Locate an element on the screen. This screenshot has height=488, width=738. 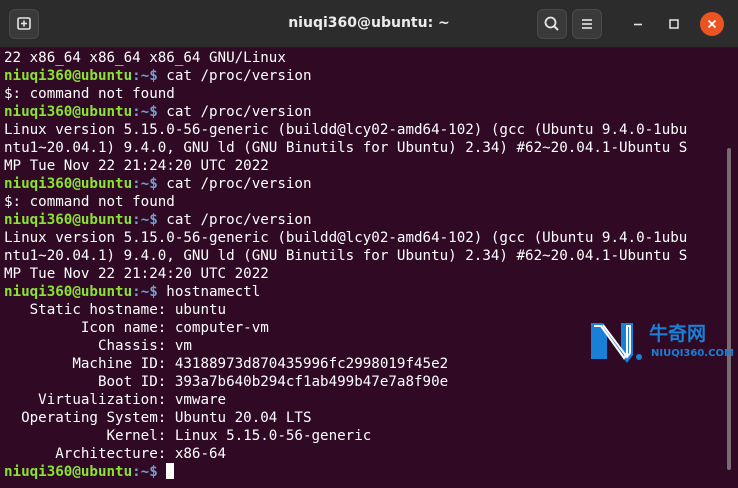
command-text: hostnamectl is located at coordinates (213, 292).